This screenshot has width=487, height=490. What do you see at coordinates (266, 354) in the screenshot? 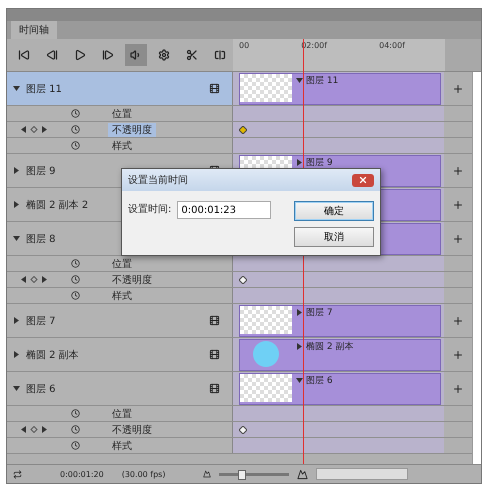
I see `circle-thumbnail-icon` at bounding box center [266, 354].